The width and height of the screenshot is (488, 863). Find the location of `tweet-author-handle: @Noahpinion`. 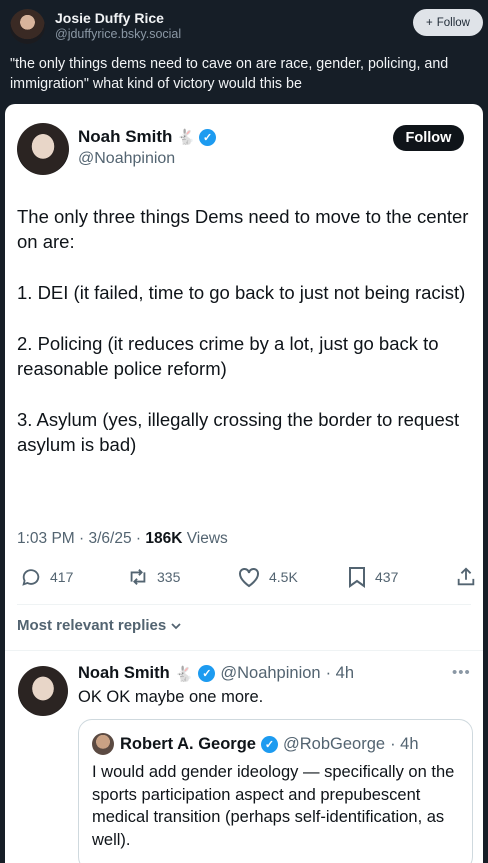

tweet-author-handle: @Noahpinion is located at coordinates (126, 159).